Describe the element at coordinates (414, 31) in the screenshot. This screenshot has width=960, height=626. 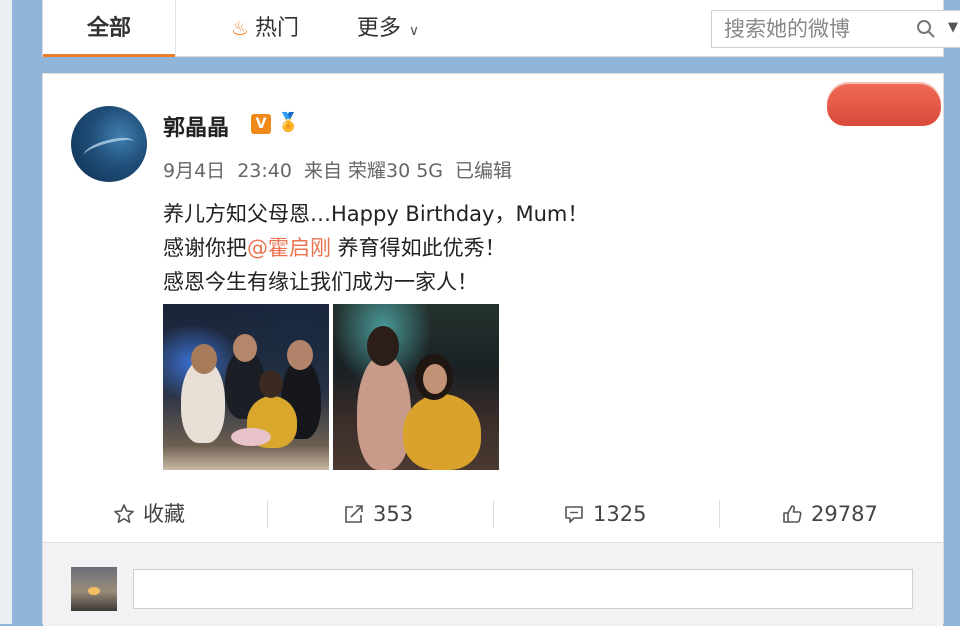
I see `chevron-down-icon: ∨` at that location.